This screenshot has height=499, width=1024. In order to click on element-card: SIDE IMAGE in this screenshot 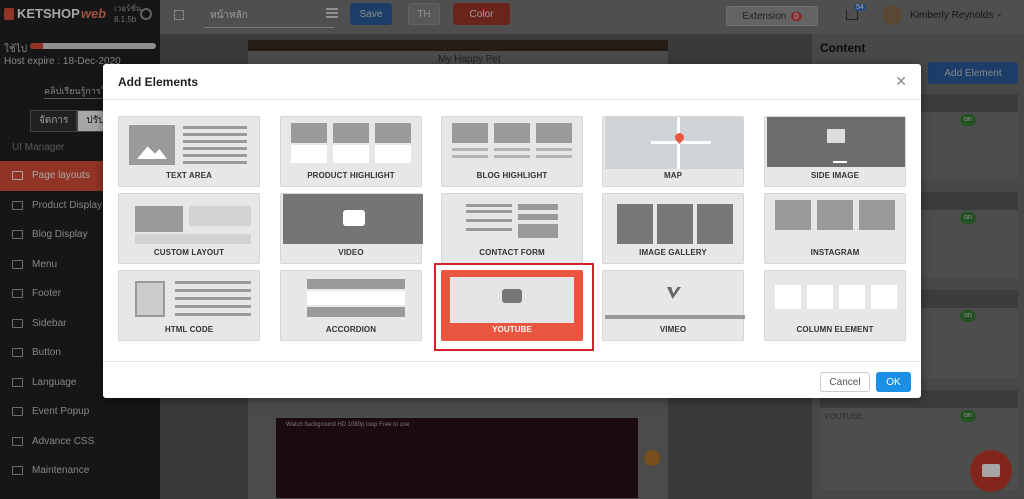, I will do `click(835, 151)`.